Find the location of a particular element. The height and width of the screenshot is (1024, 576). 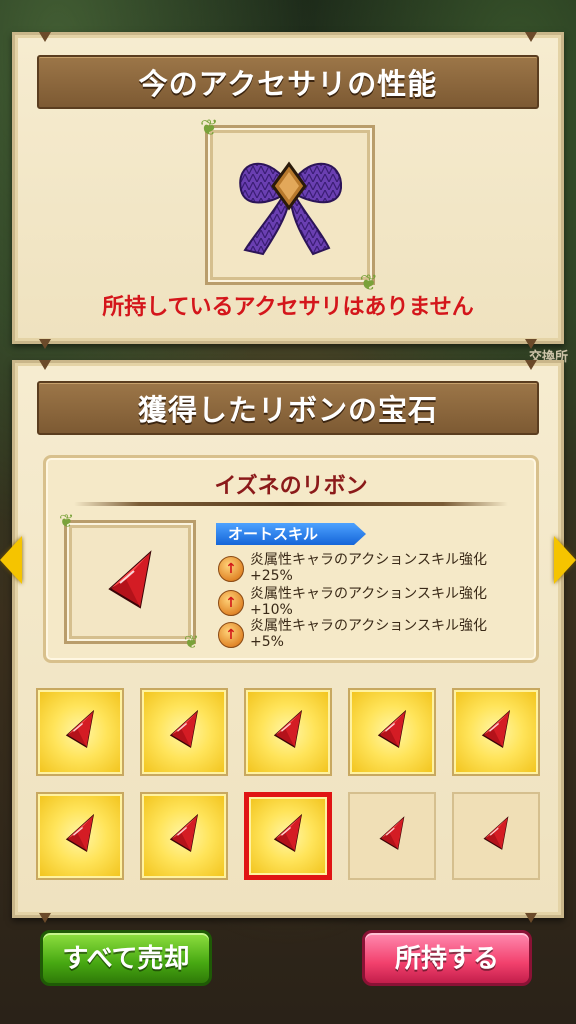

skill-text: 炎属性キャラのアクションスキル強化+5% is located at coordinates (369, 634).